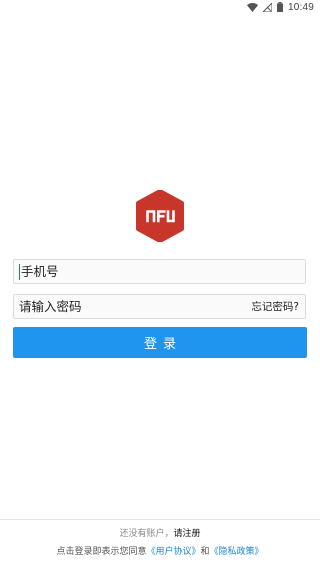 Image resolution: width=320 pixels, height=570 pixels. I want to click on privacy-policy-link: 《隐私政策》, so click(237, 552).